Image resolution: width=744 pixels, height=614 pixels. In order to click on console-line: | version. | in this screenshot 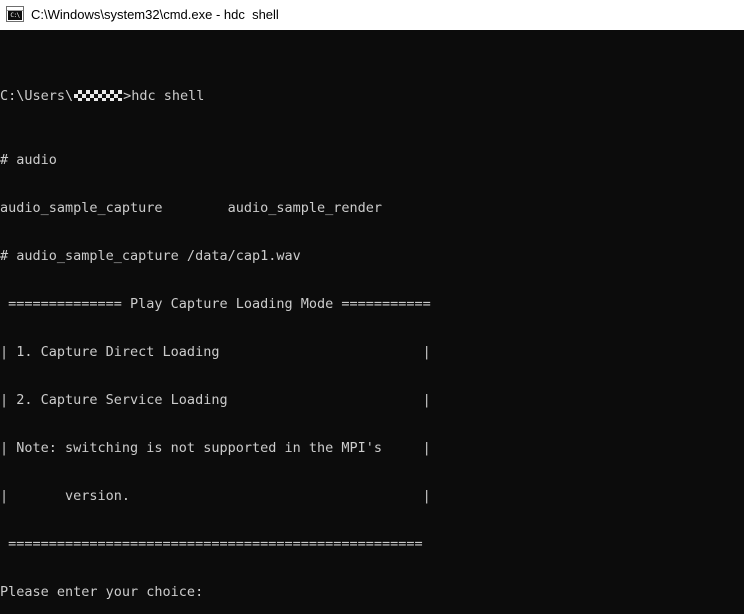, I will do `click(215, 496)`.